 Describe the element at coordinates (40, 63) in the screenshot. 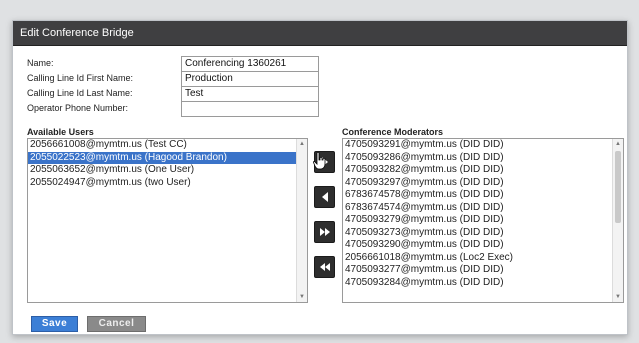

I see `name-label: Name:` at that location.